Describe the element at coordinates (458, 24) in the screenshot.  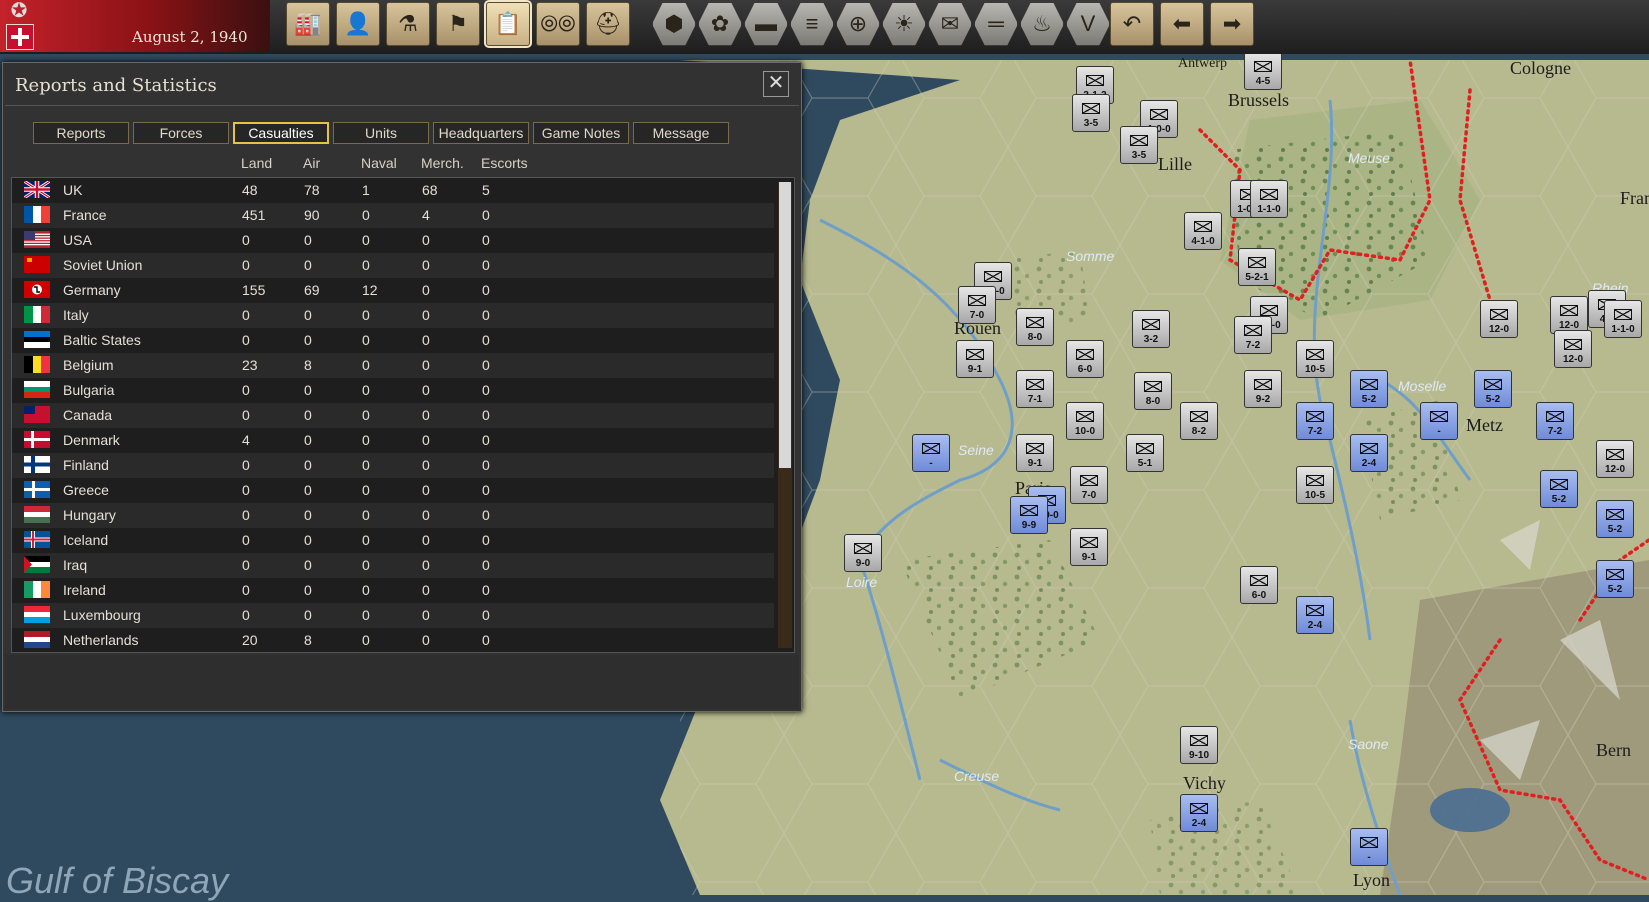
I see `objectives-flag-icon: ⚑` at that location.